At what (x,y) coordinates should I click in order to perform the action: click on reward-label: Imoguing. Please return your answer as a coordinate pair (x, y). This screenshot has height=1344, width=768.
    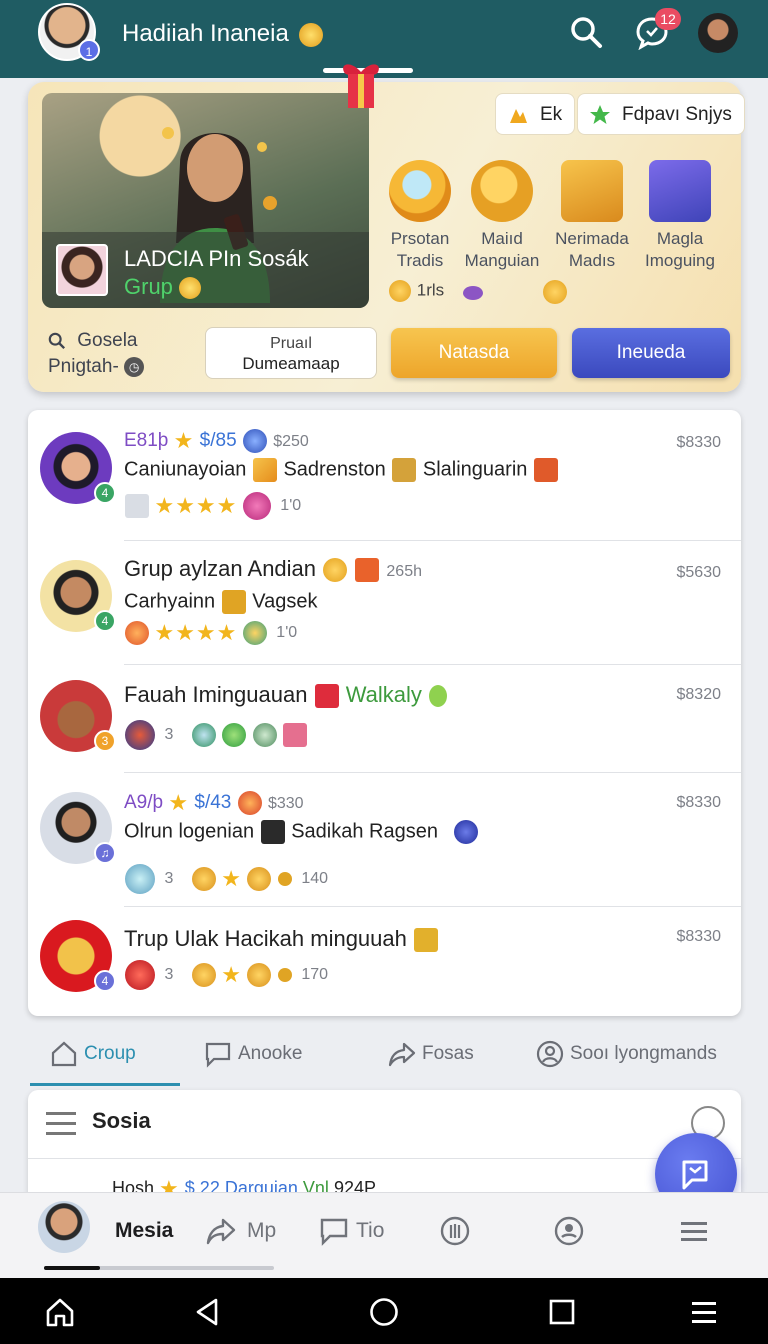
    Looking at the image, I should click on (680, 260).